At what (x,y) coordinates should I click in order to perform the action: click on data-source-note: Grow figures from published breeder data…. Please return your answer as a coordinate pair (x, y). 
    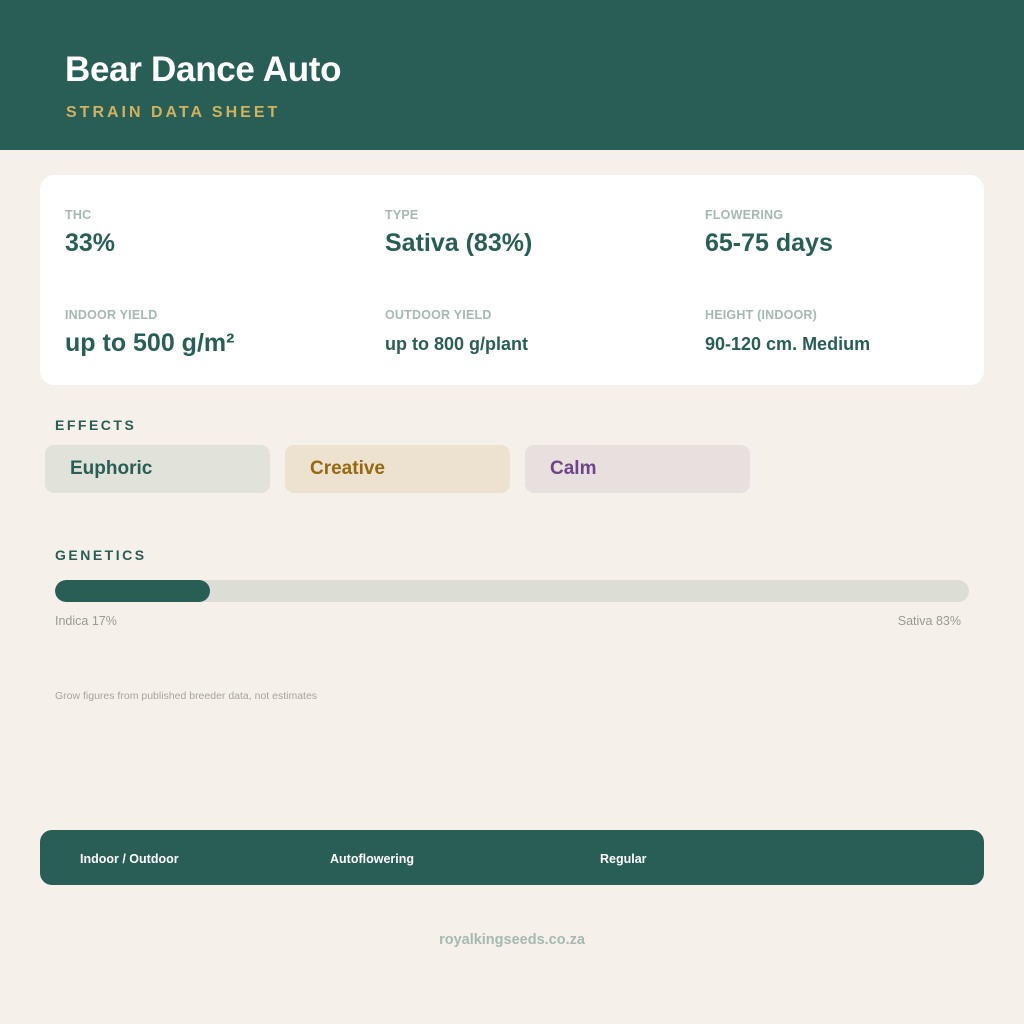
    Looking at the image, I should click on (186, 696).